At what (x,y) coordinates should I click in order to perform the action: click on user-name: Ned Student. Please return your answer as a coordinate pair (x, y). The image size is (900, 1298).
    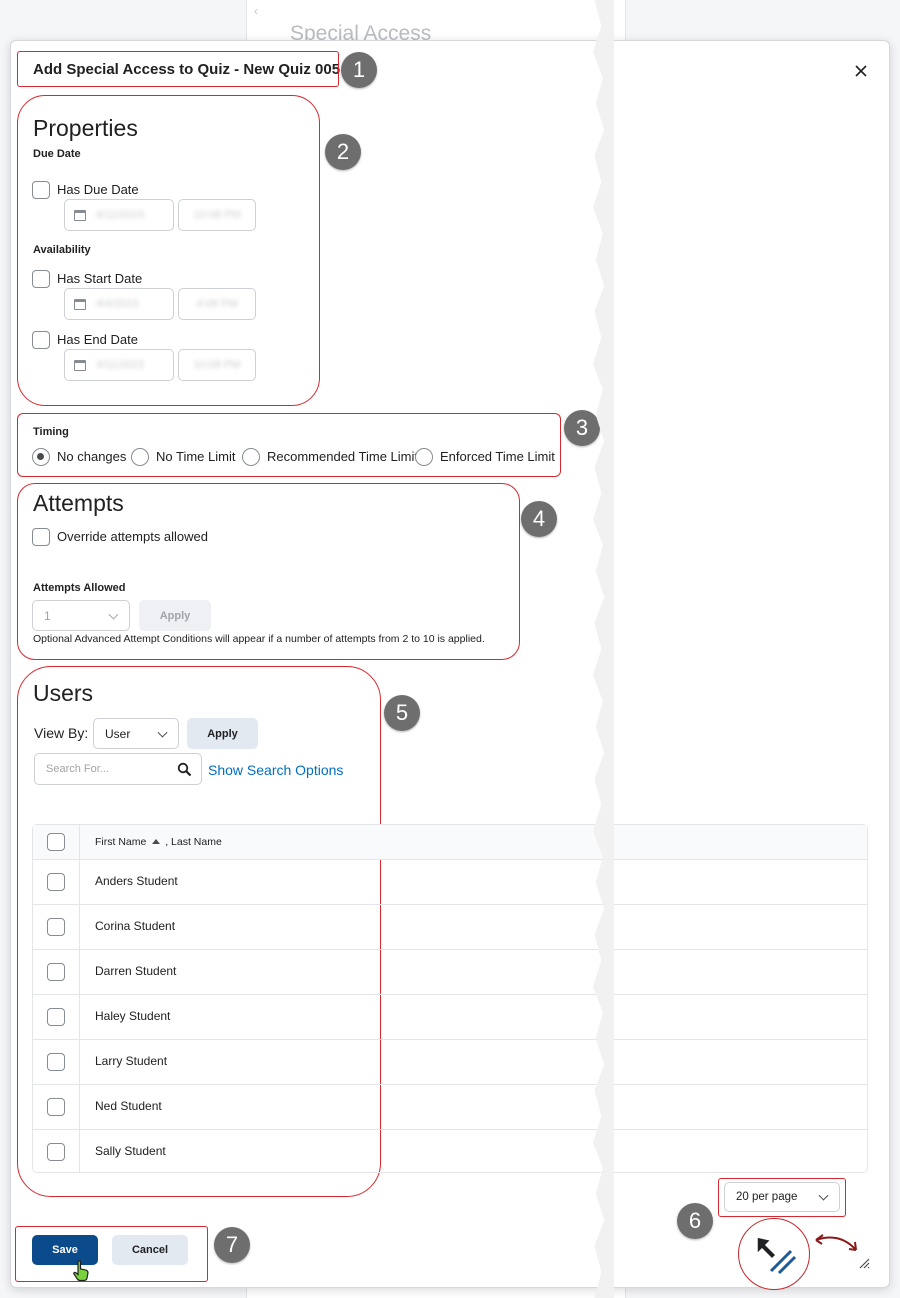
    Looking at the image, I should click on (128, 1106).